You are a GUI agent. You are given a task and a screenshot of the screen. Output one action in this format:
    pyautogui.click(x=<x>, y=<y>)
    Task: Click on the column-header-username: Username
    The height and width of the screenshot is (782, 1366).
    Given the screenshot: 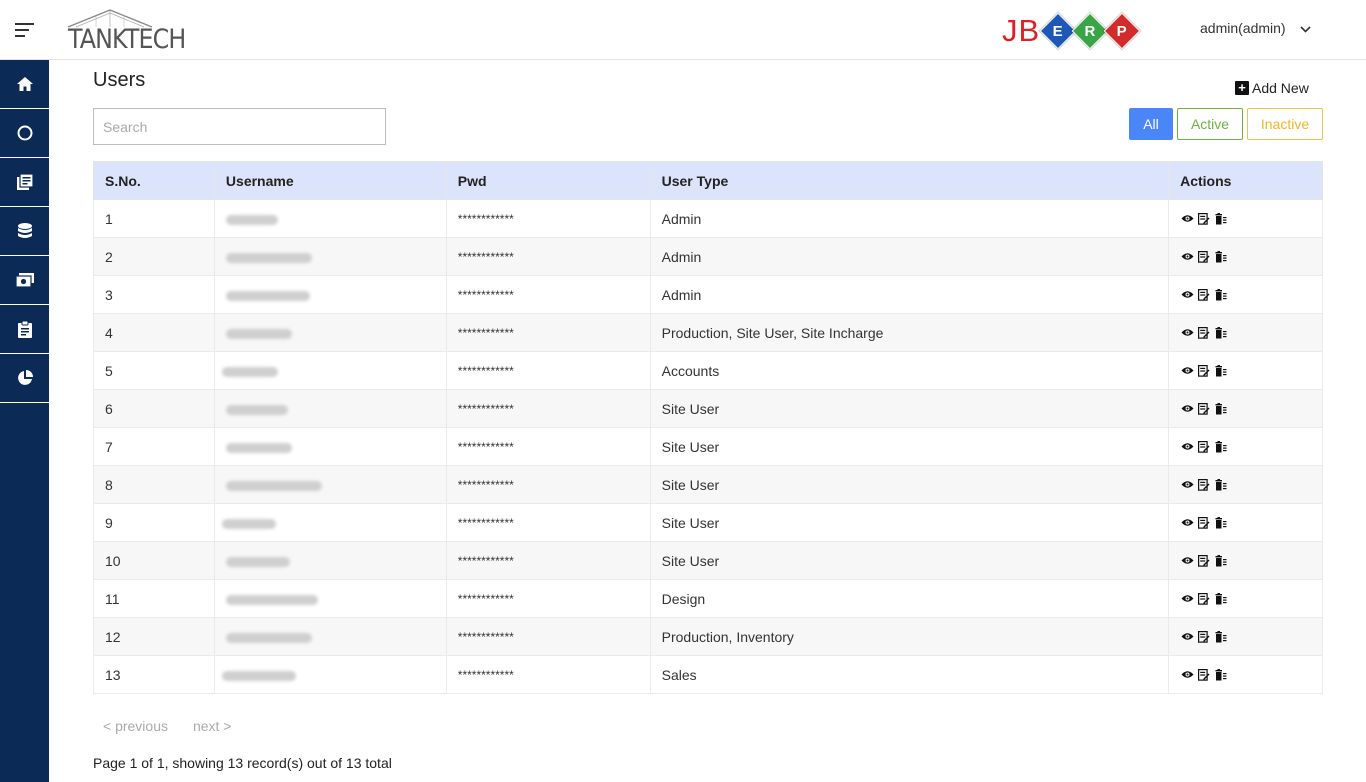 What is the action you would take?
    pyautogui.click(x=330, y=180)
    